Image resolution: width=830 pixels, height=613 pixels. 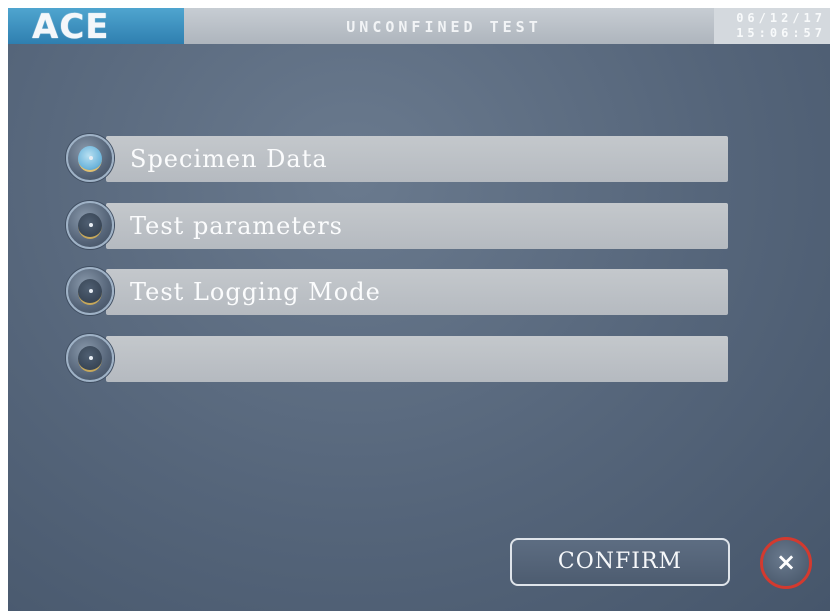 I want to click on menu-item-empty, so click(x=399, y=359).